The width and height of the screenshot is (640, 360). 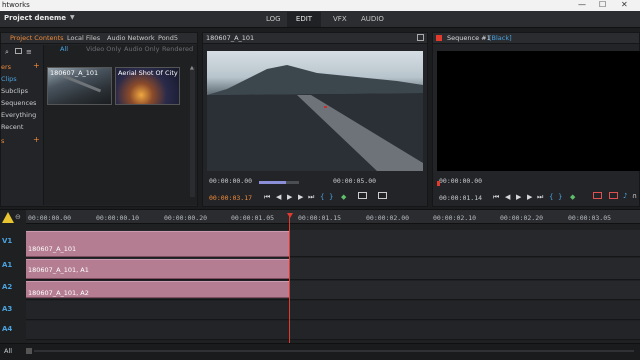 I want to click on tab-pond5: Pond5, so click(x=168, y=38).